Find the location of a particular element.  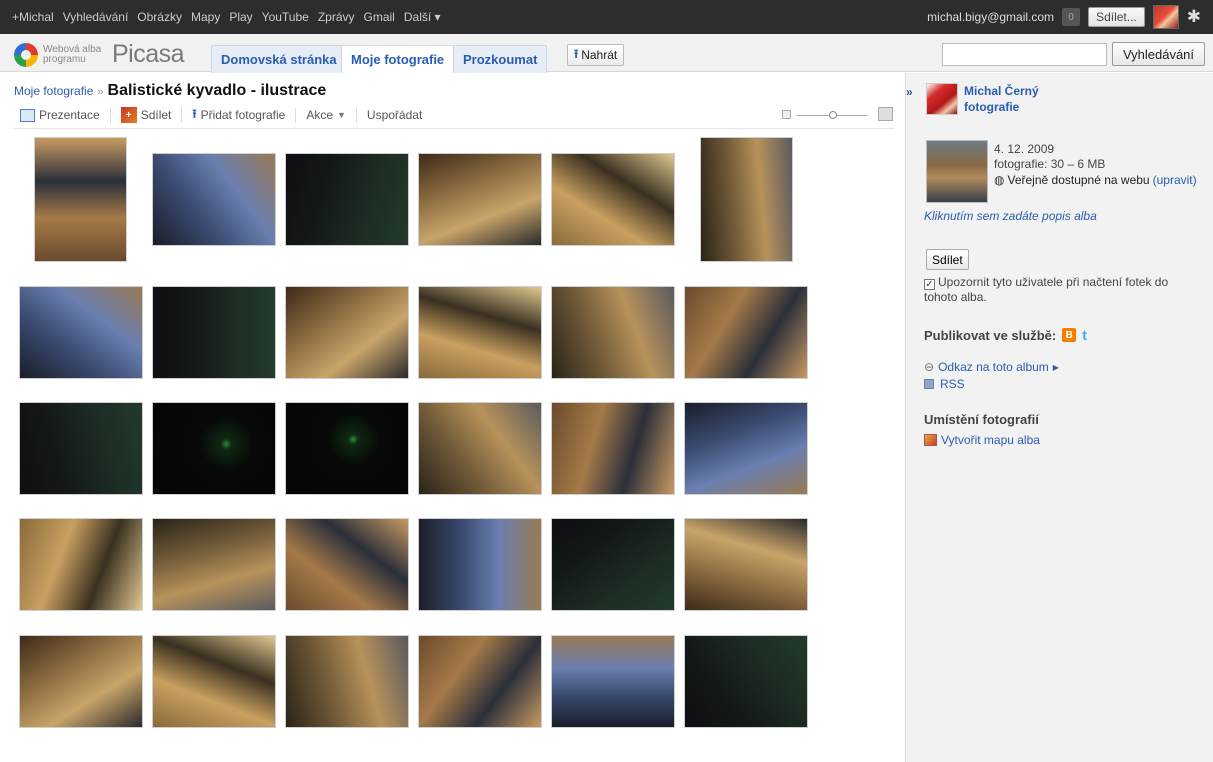

slider-knob is located at coordinates (833, 115).